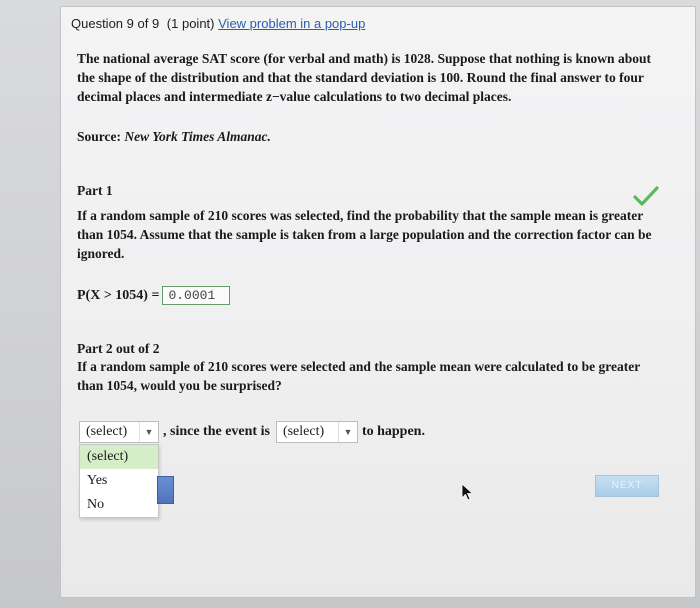 This screenshot has height=608, width=700. Describe the element at coordinates (646, 196) in the screenshot. I see `check-icon` at that location.